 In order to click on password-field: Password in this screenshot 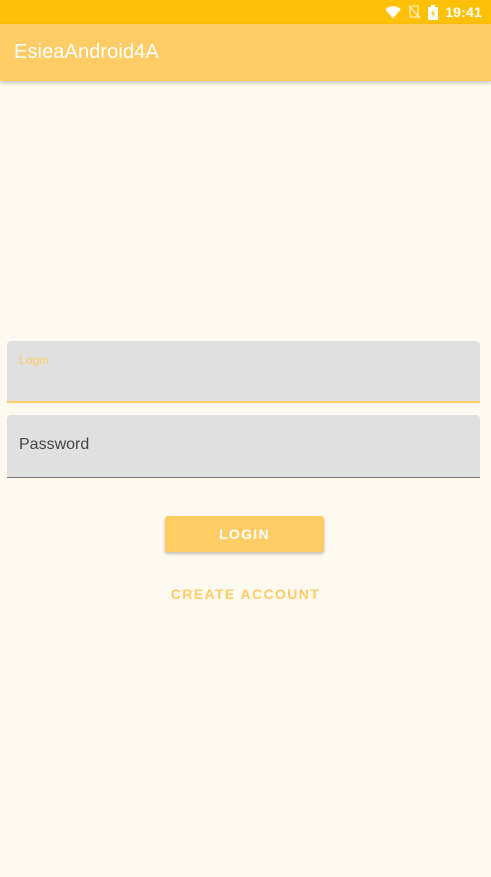, I will do `click(243, 446)`.